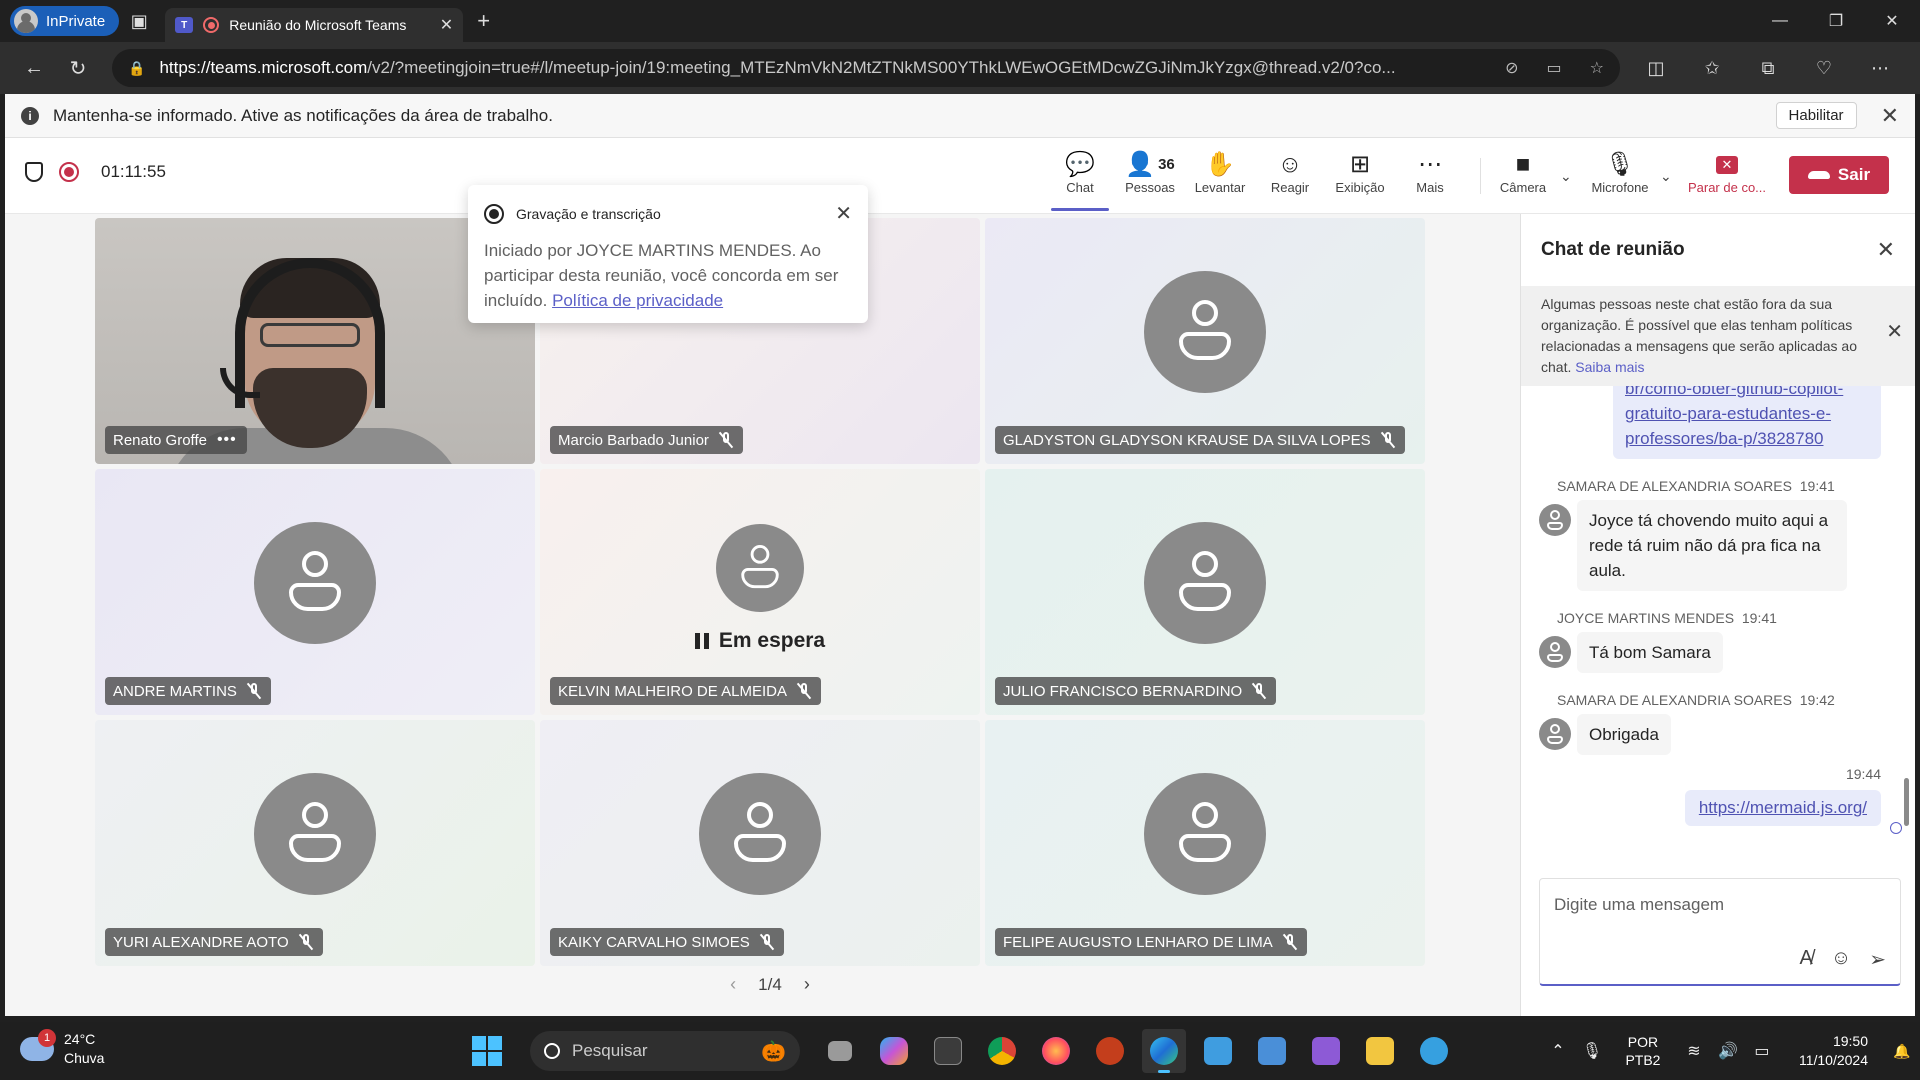 The image size is (1920, 1080). What do you see at coordinates (1643, 1042) in the screenshot?
I see `language-code: POR` at bounding box center [1643, 1042].